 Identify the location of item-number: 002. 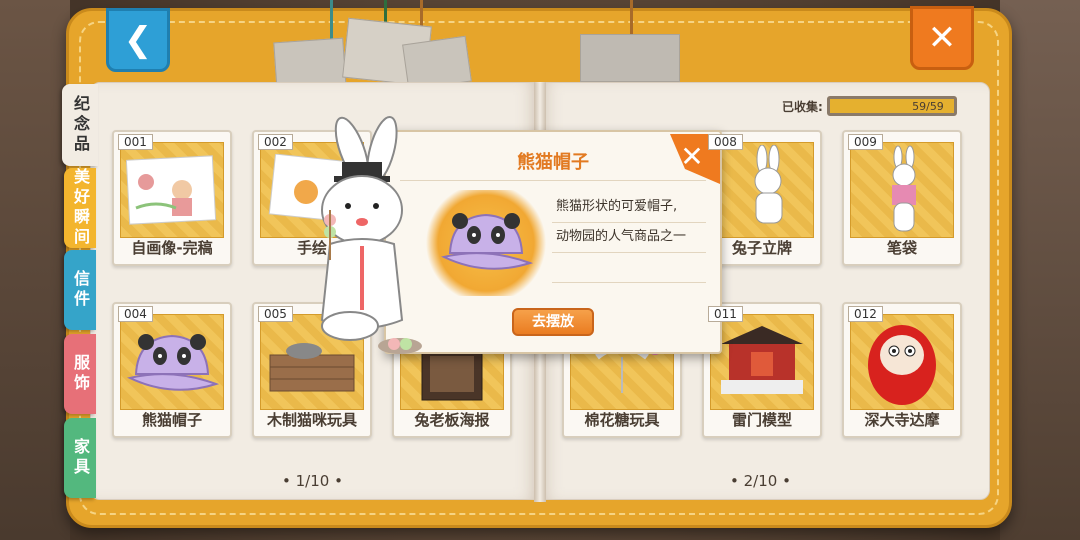
(275, 142).